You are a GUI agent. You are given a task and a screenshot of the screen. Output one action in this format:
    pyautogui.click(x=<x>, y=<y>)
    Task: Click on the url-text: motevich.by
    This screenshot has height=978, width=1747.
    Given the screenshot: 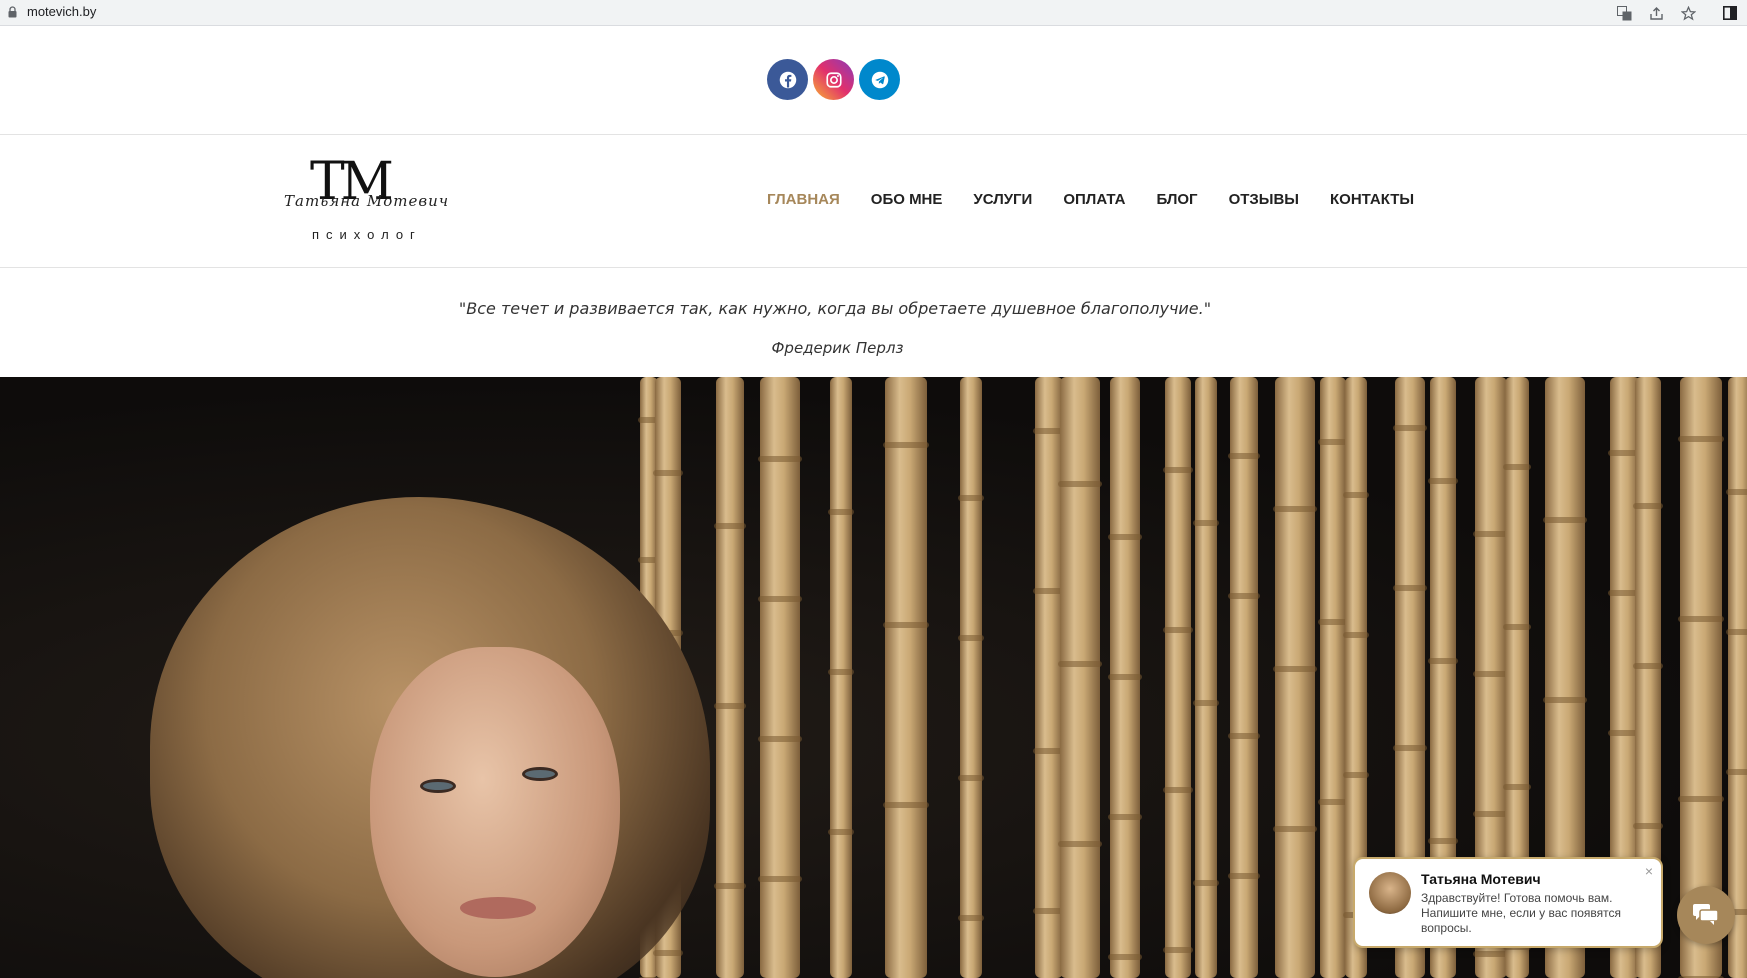 What is the action you would take?
    pyautogui.click(x=61, y=11)
    